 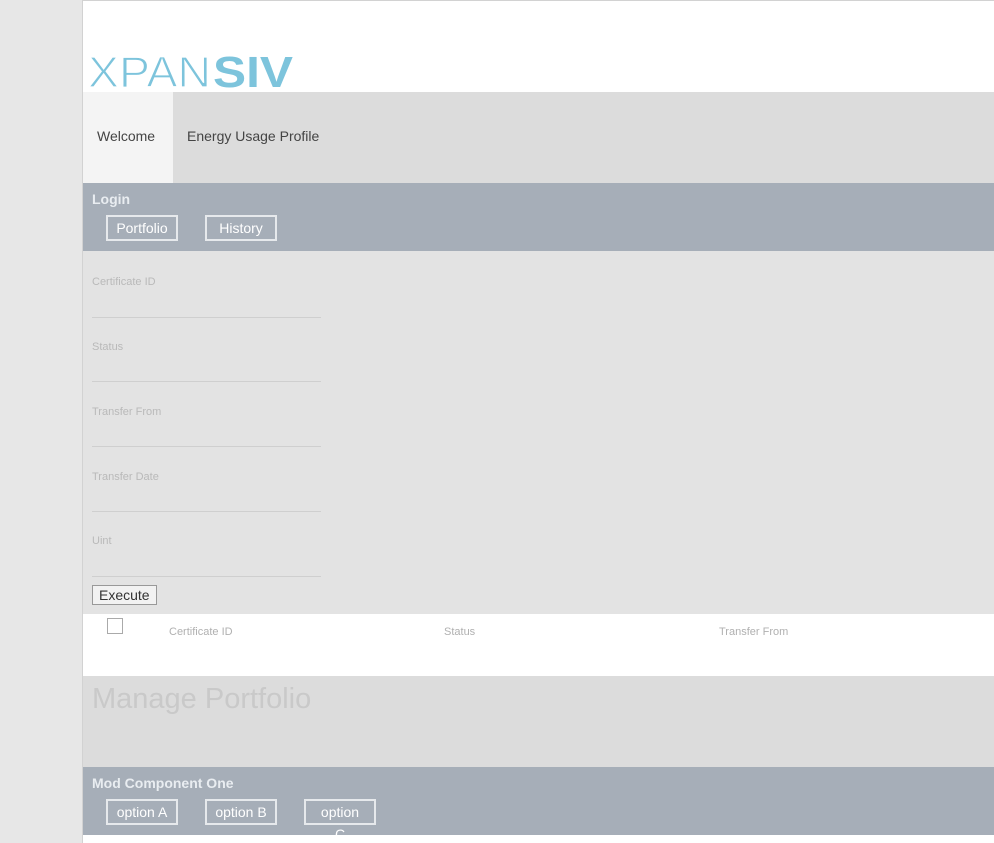 I want to click on tab-energy-usage-profile: Energy Usage Profile, so click(x=253, y=137).